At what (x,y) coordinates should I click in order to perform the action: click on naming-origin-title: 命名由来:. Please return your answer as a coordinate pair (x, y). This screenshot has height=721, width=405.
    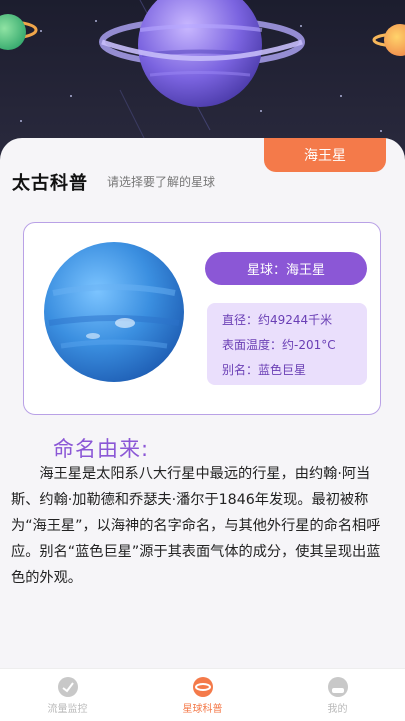
    Looking at the image, I should click on (101, 449).